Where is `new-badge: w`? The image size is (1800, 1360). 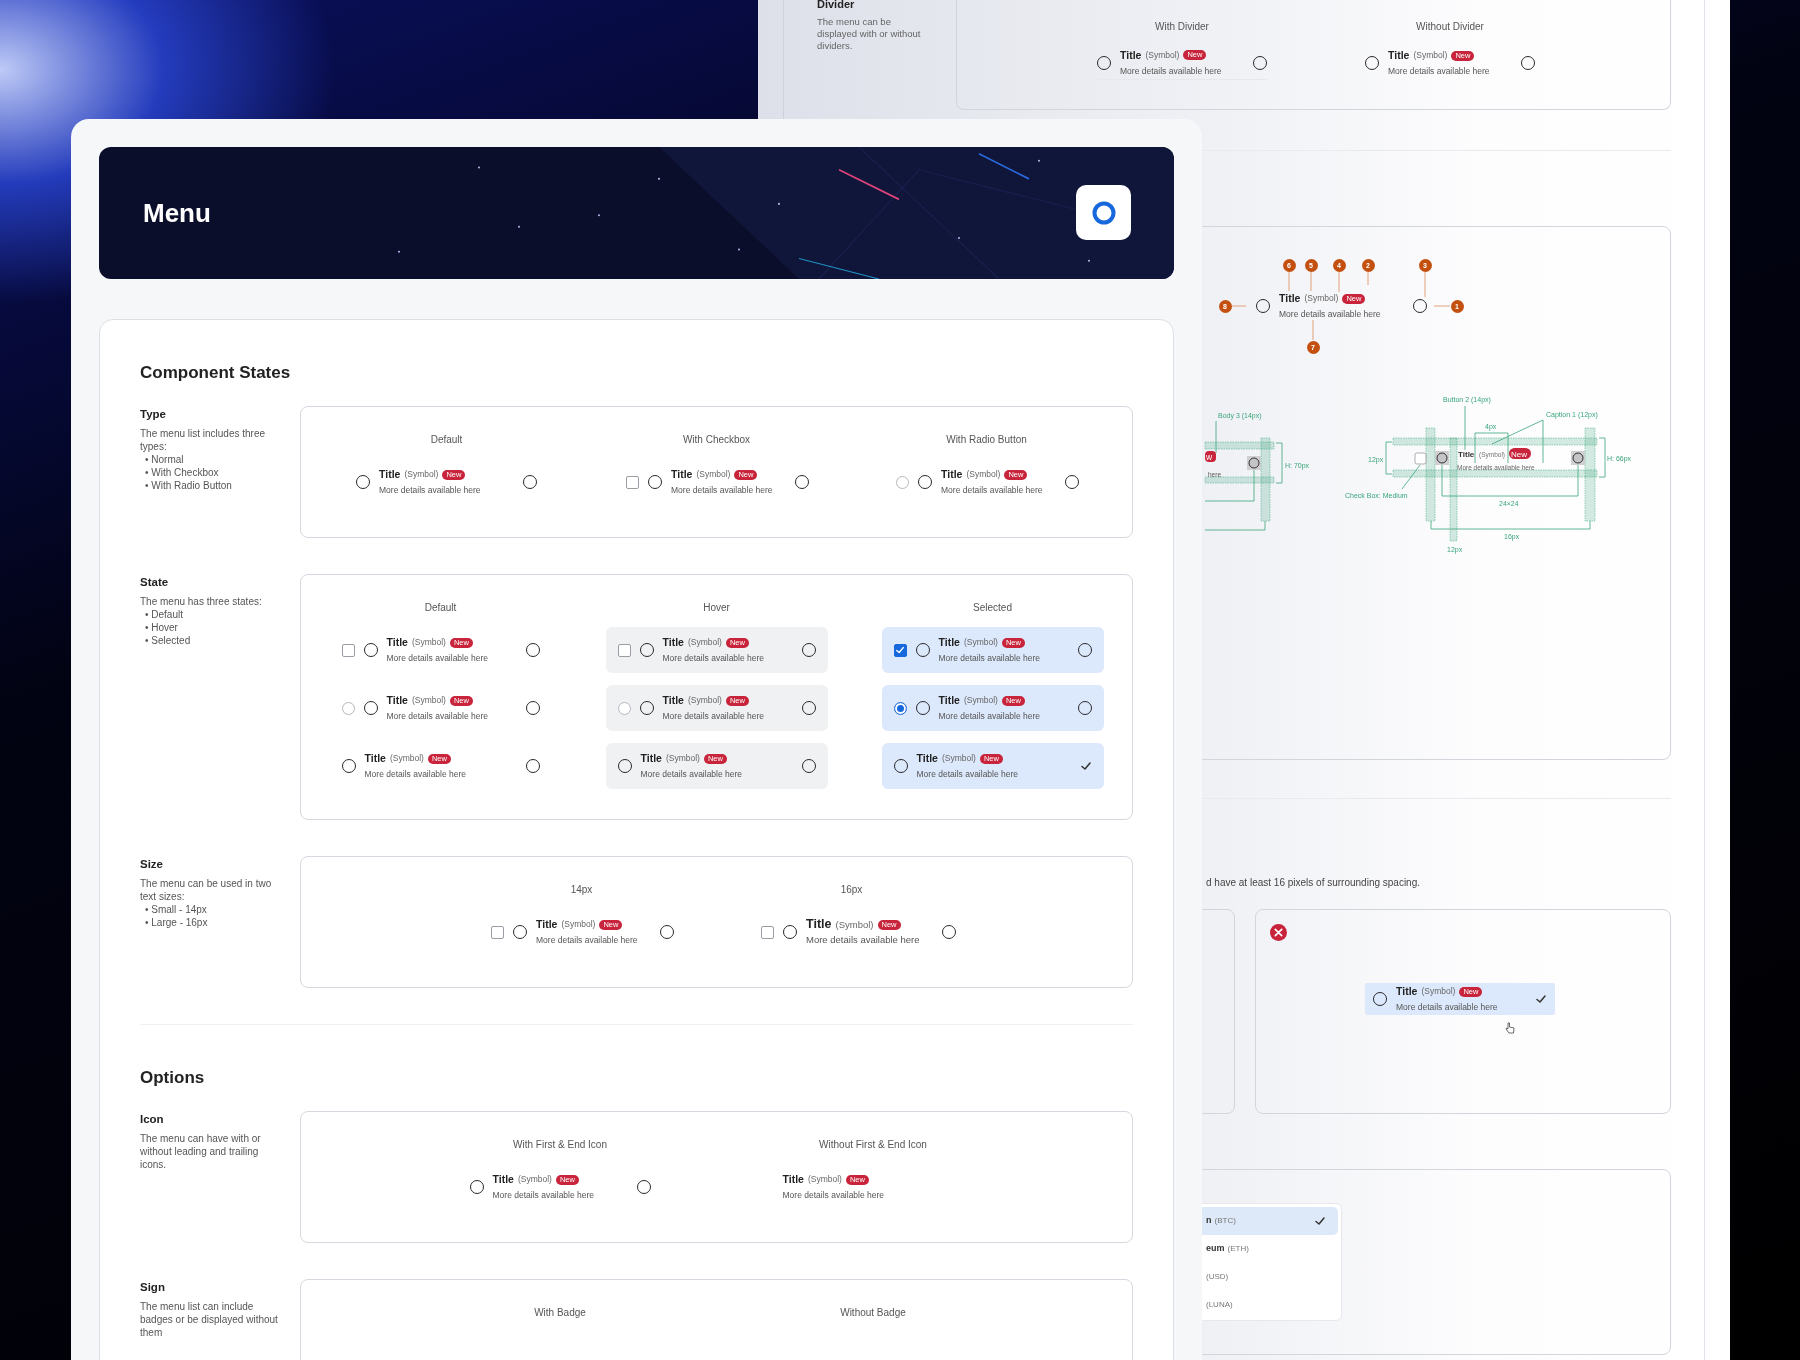
new-badge: w is located at coordinates (1210, 456).